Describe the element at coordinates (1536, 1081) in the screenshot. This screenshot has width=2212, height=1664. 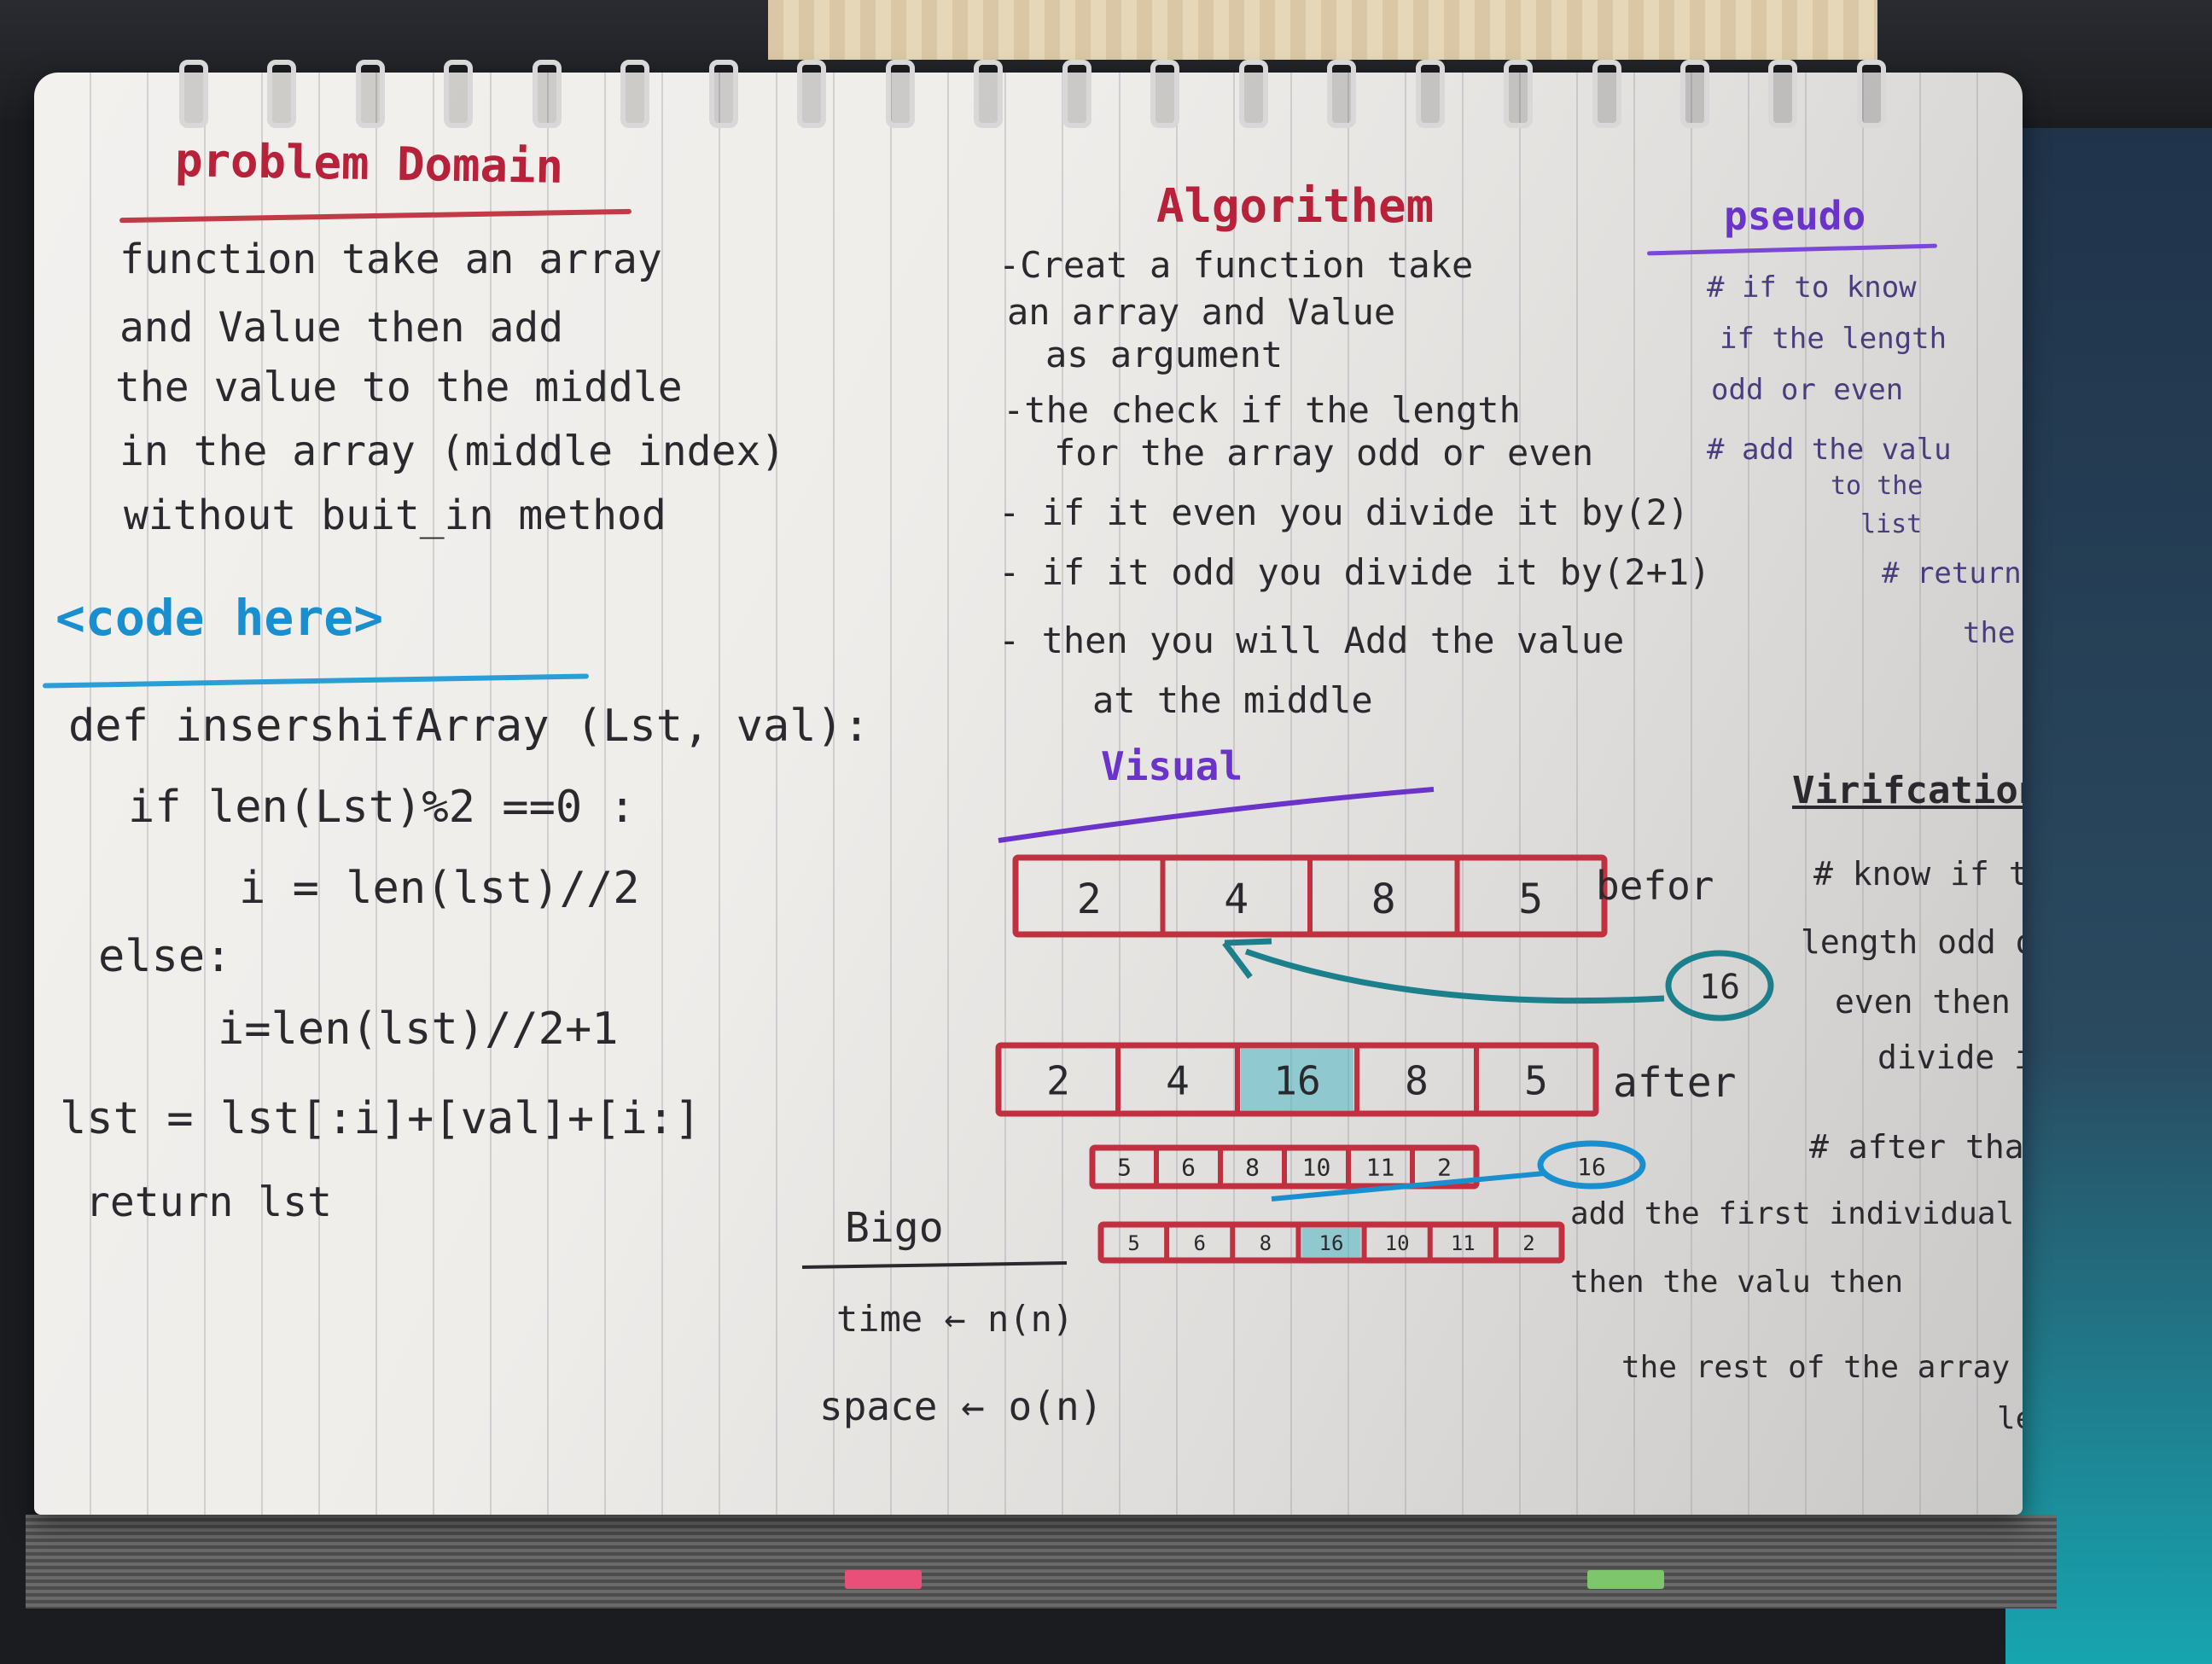
I see `after-row-cell-value: 5` at that location.